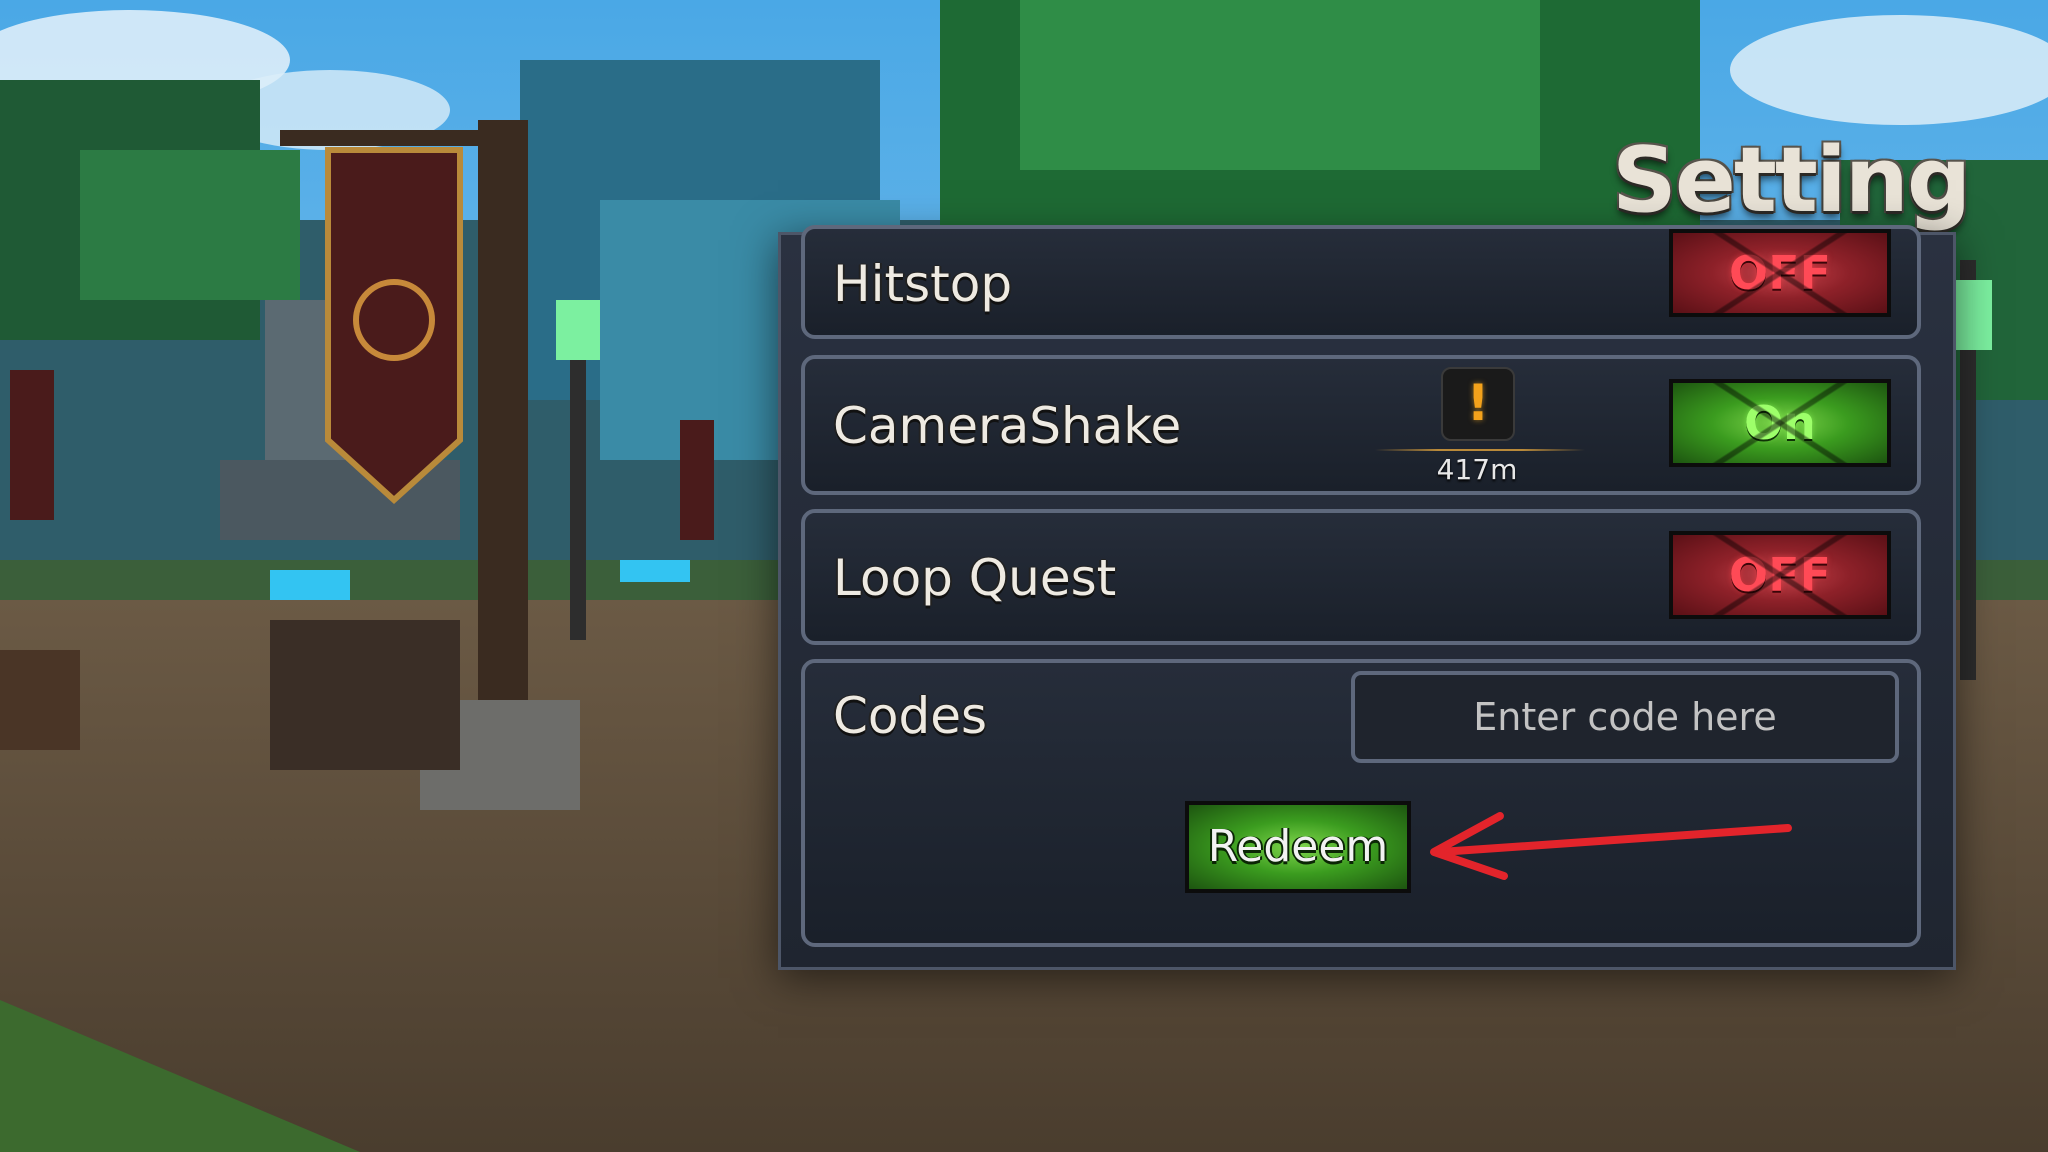 This screenshot has width=2048, height=1152. I want to click on setting-label-loop-quest: Loop Quest, so click(975, 578).